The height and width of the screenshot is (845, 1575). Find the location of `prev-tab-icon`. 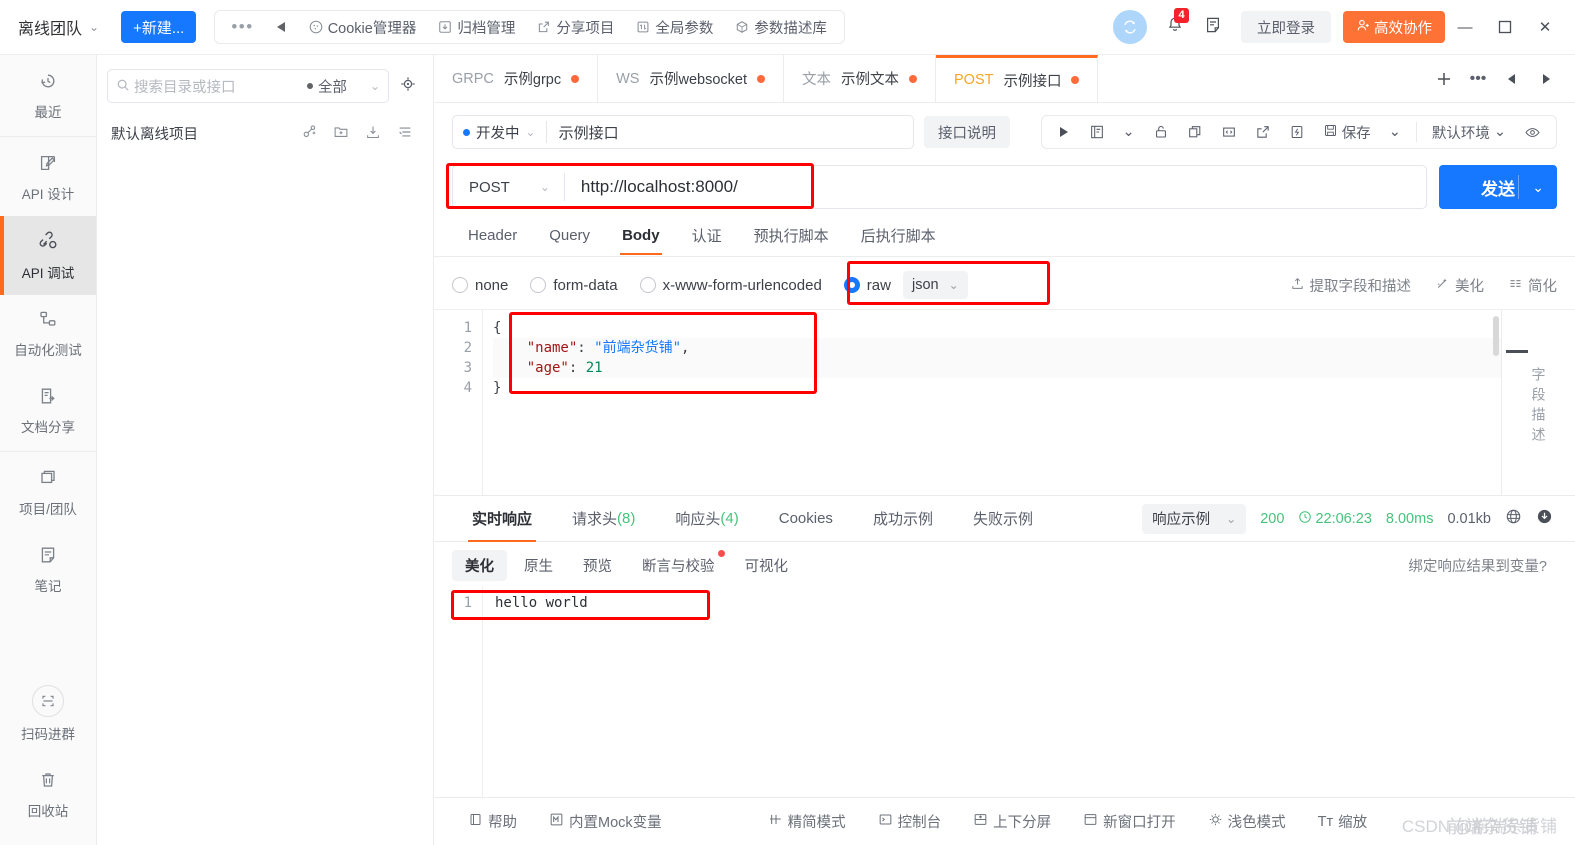

prev-tab-icon is located at coordinates (1512, 79).